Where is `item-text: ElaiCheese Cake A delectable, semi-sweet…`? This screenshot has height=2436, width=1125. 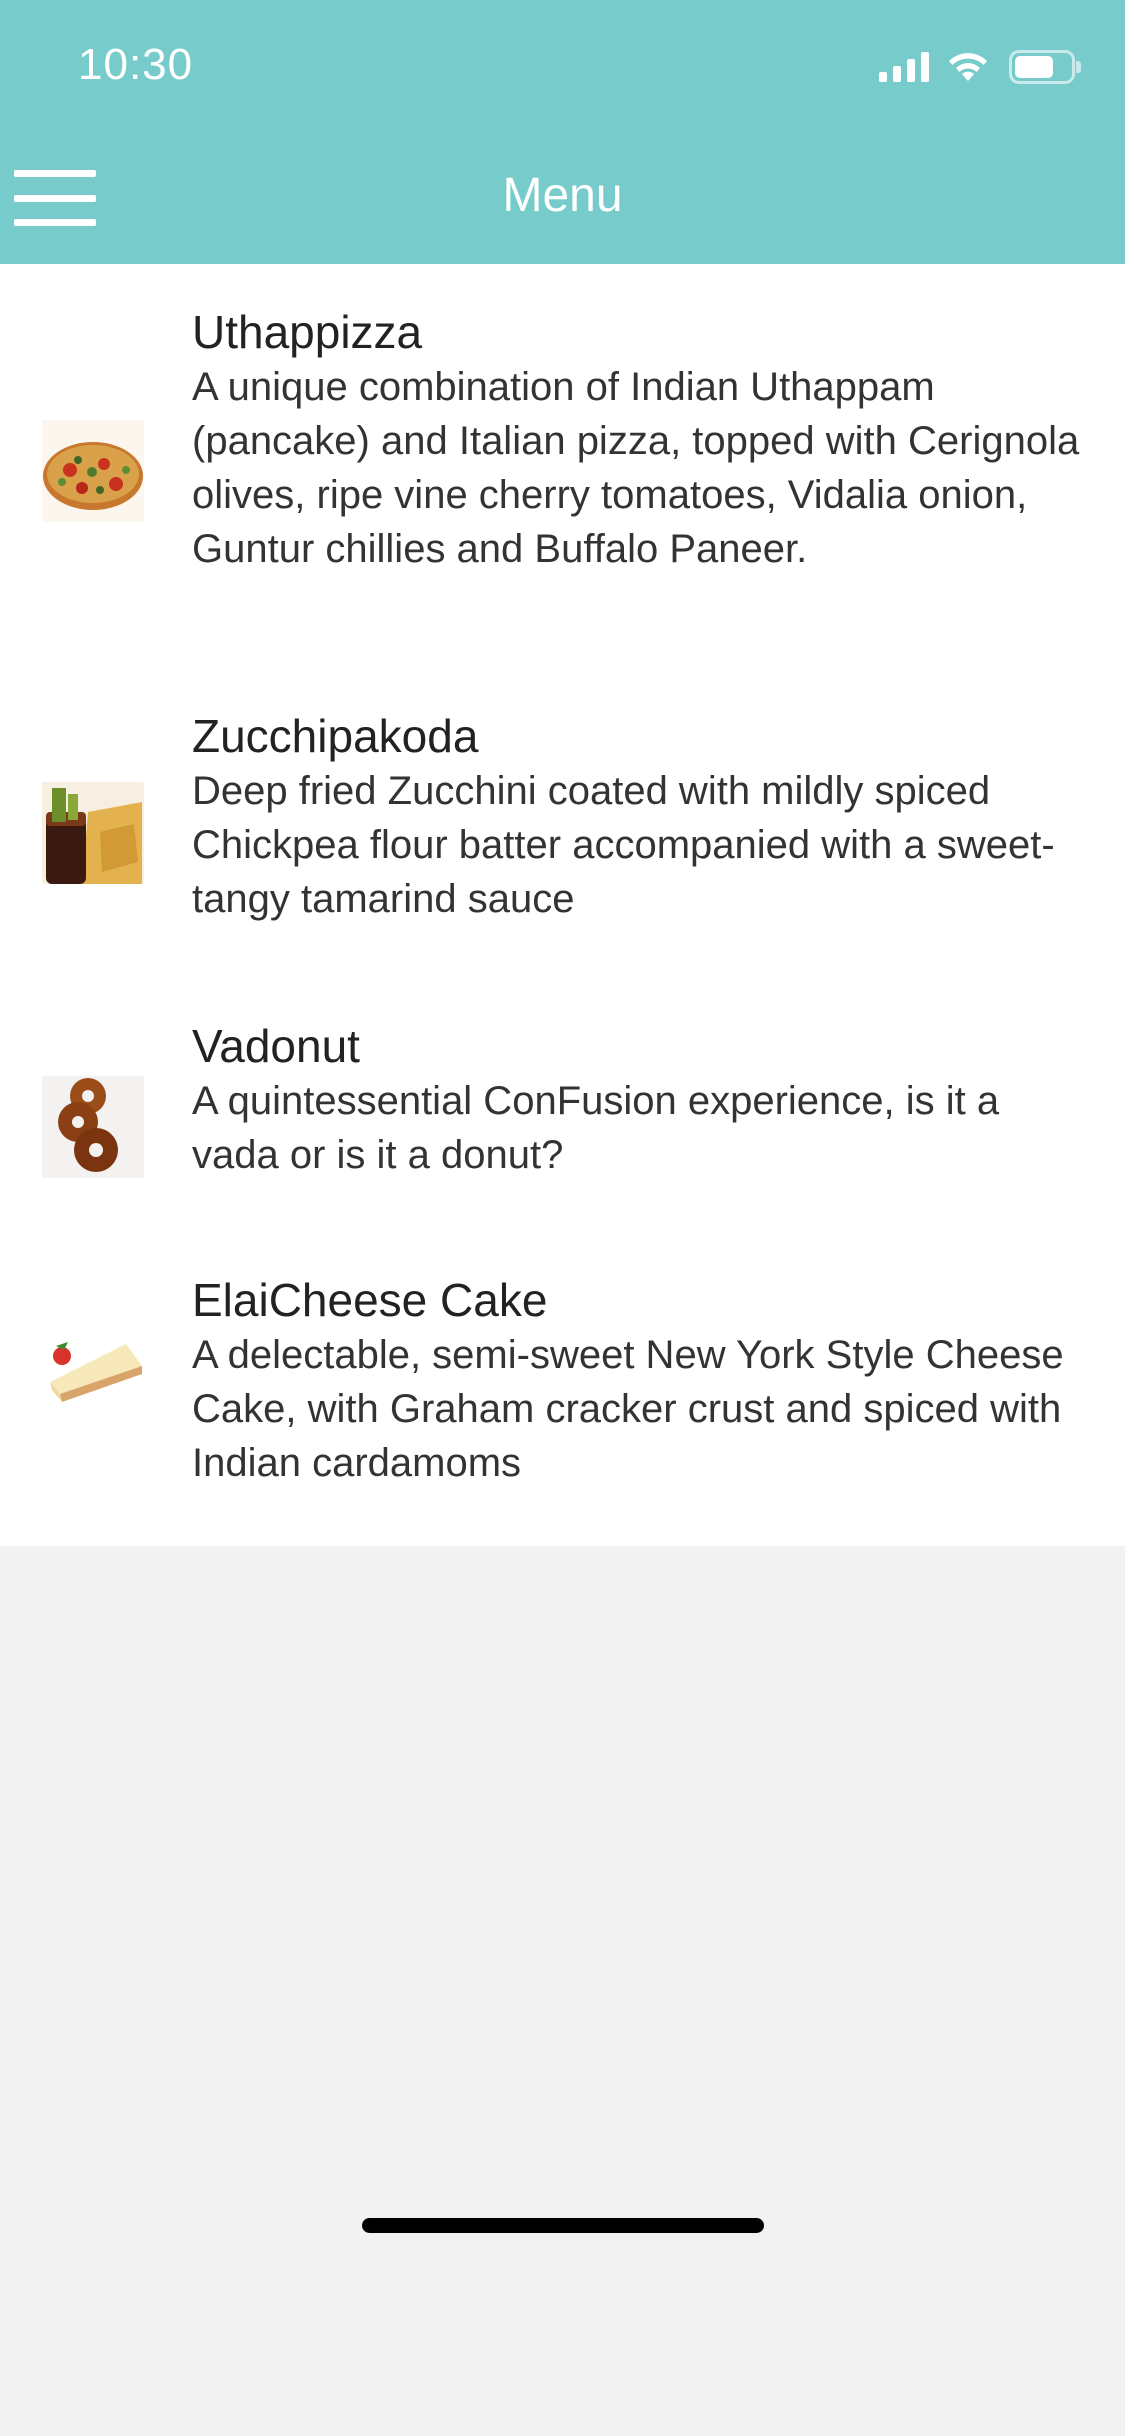
item-text: ElaiCheese Cake A delectable, semi-sweet… is located at coordinates (643, 1381).